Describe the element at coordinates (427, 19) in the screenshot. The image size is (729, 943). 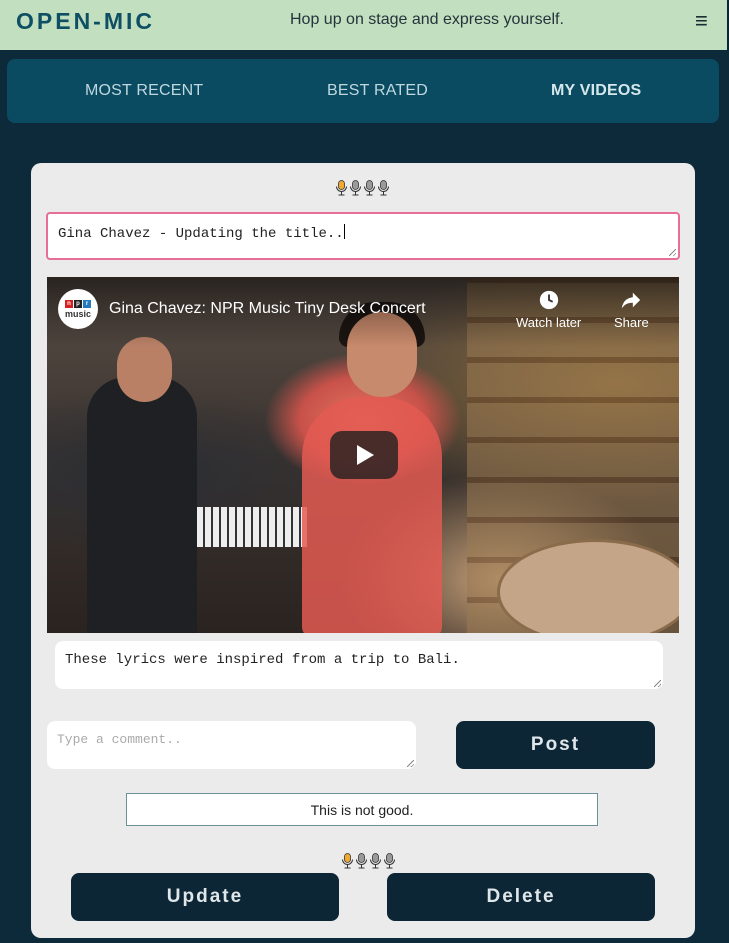
I see `tagline: Hop up on stage and express yourself.` at that location.